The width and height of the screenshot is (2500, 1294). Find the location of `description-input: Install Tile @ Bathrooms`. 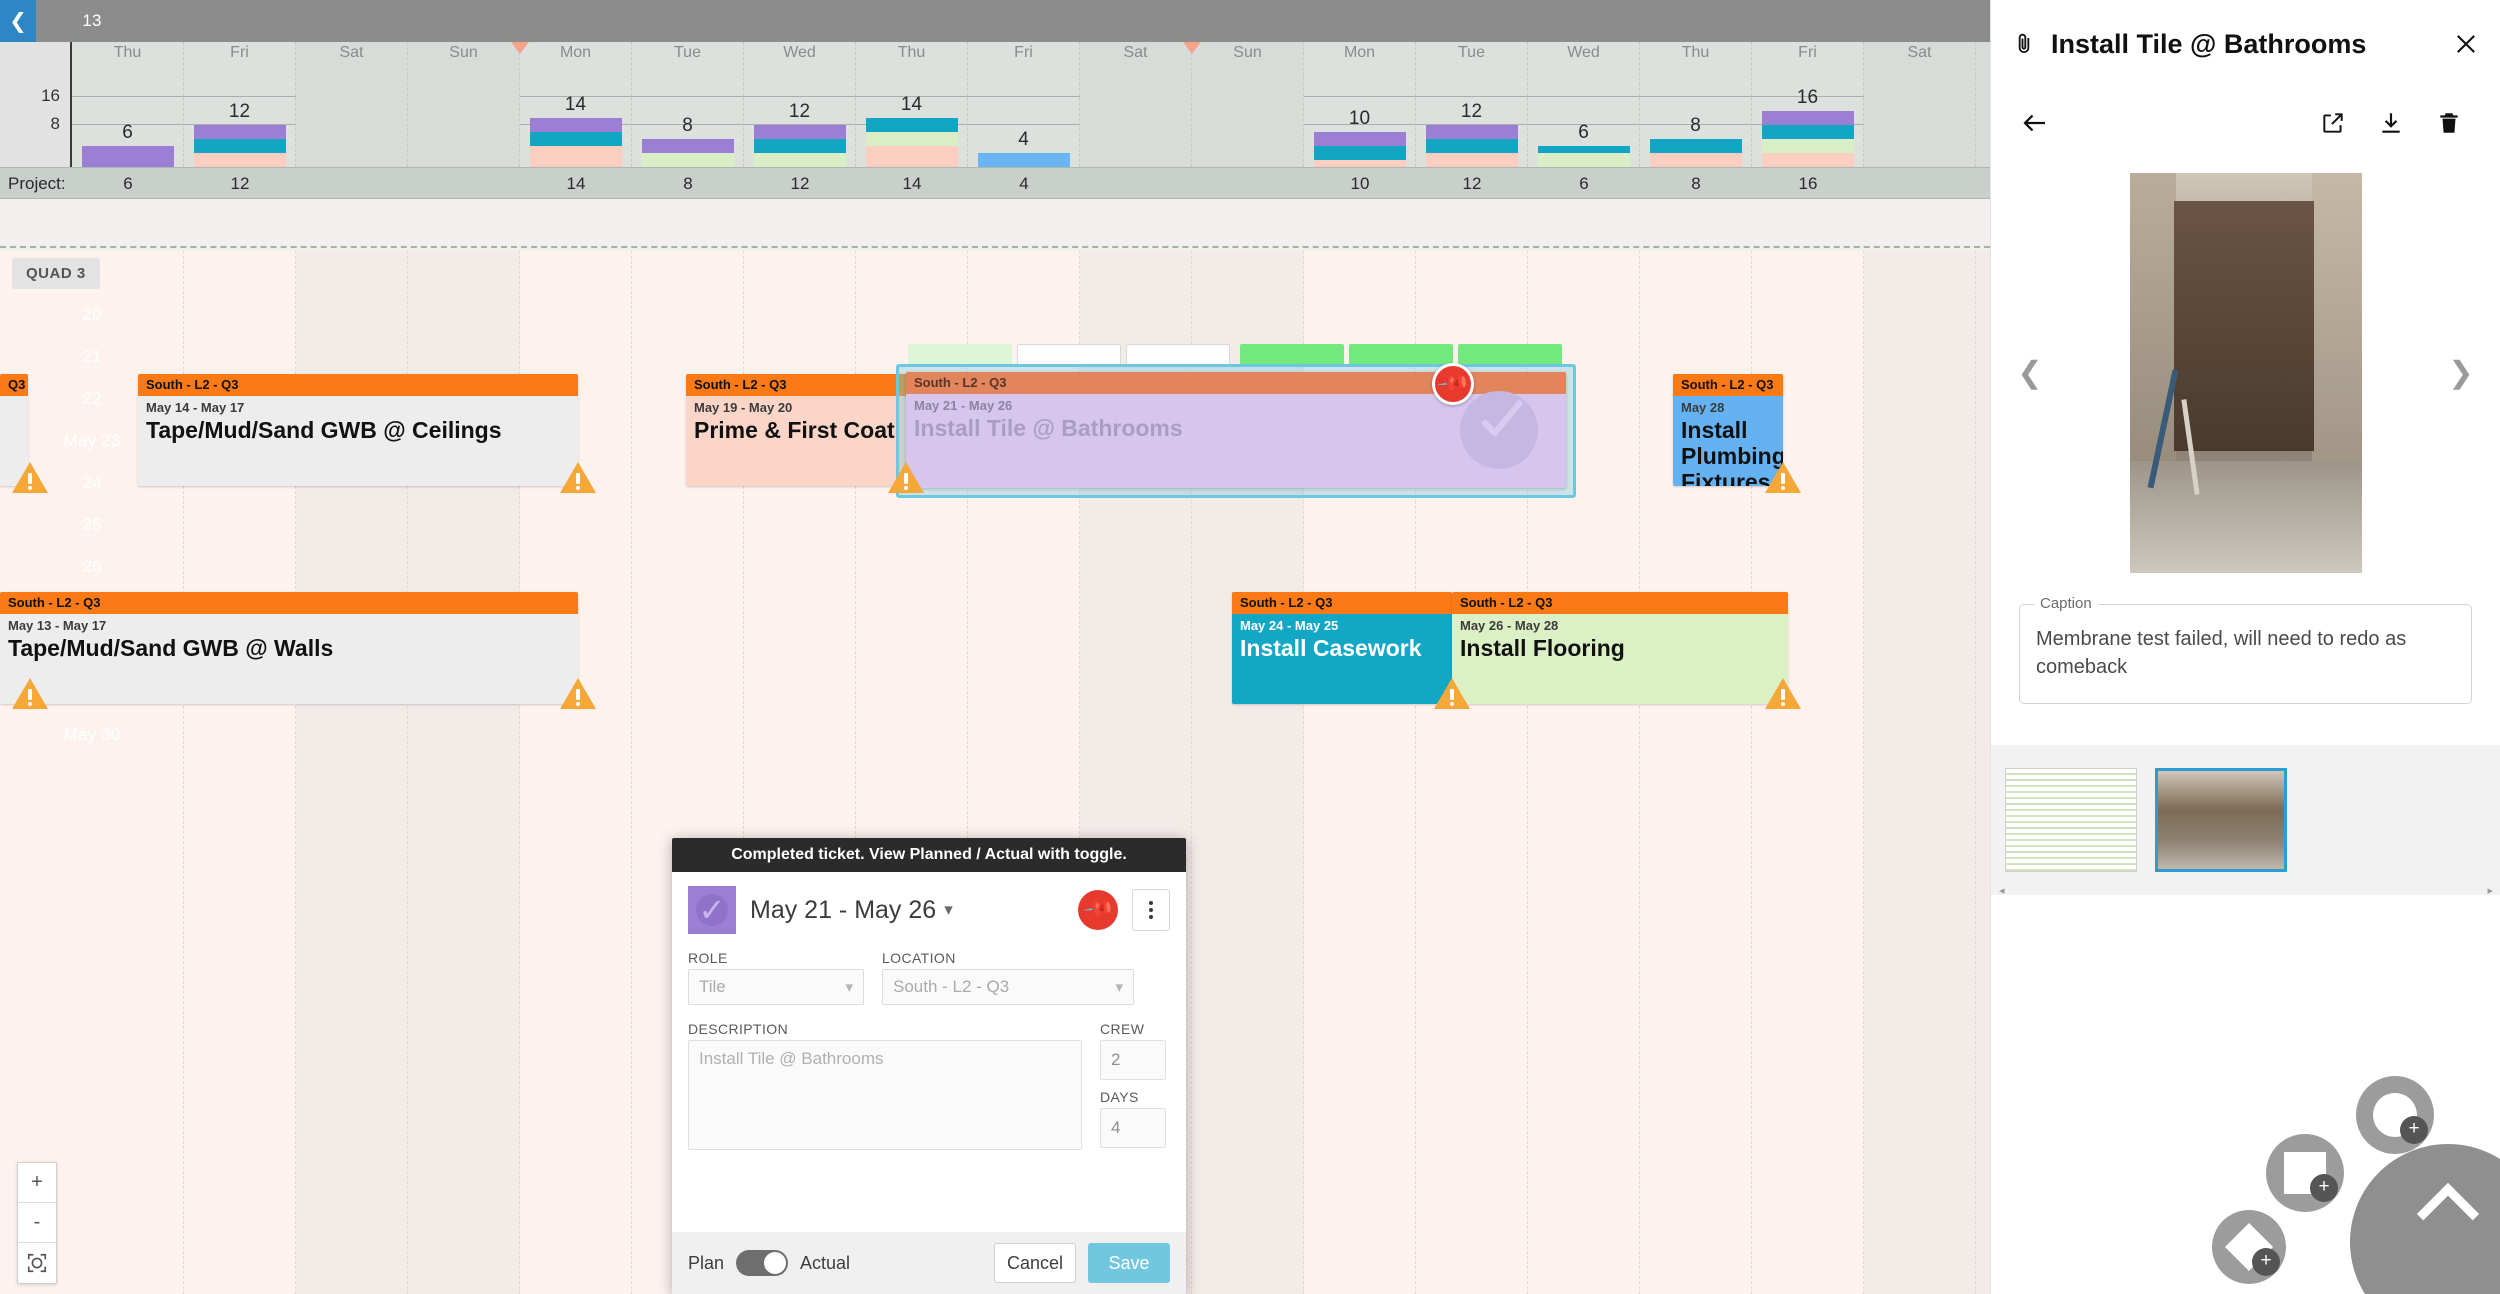

description-input: Install Tile @ Bathrooms is located at coordinates (885, 1095).